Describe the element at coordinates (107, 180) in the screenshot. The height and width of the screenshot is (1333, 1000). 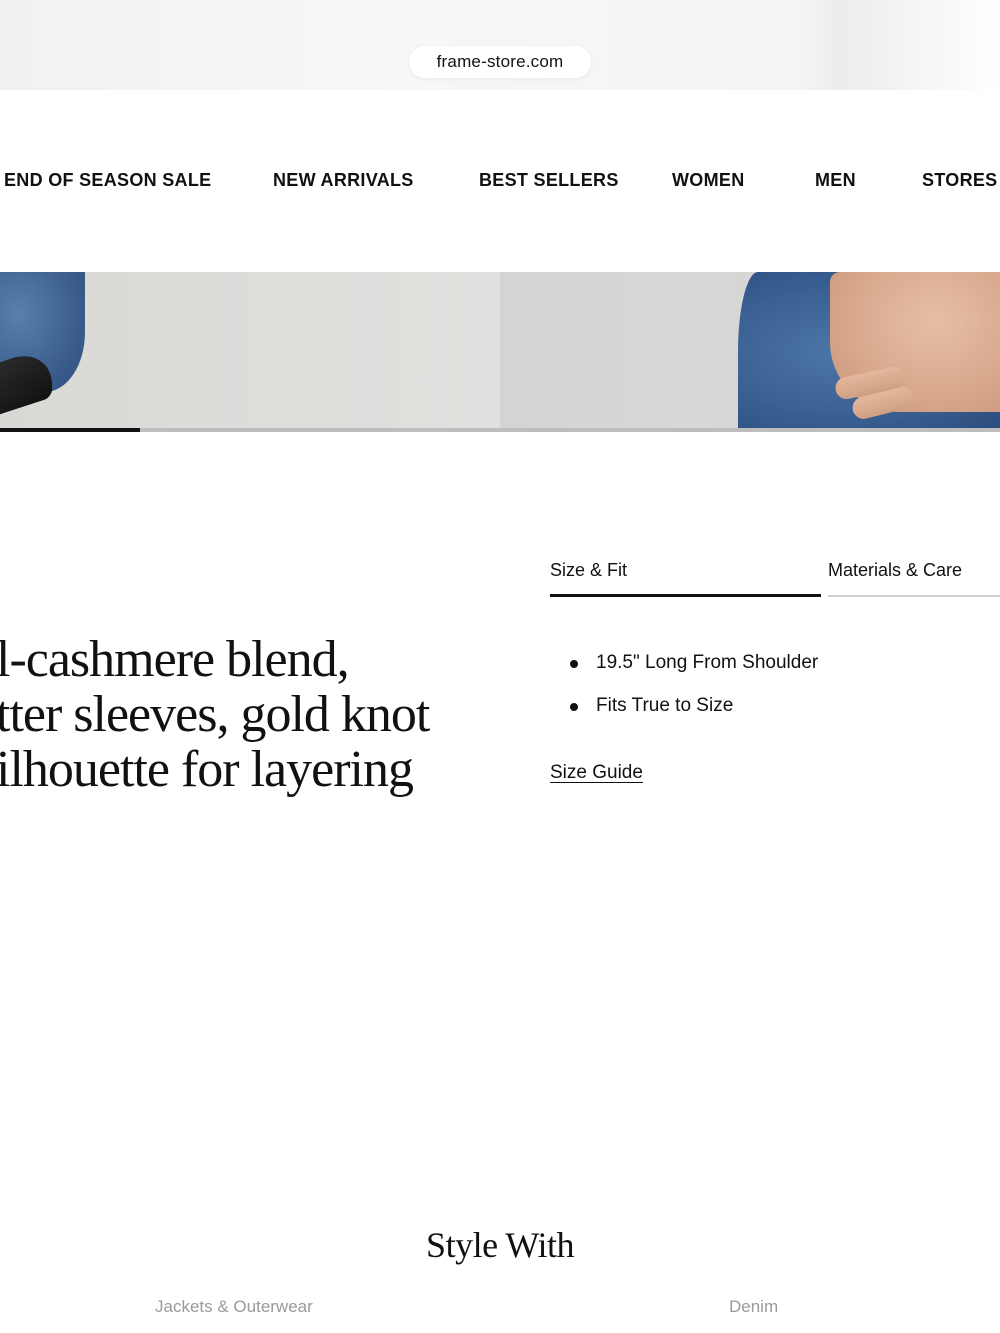
I see `nav-item-end-of-season-sale: END OF SEASON SALE` at that location.